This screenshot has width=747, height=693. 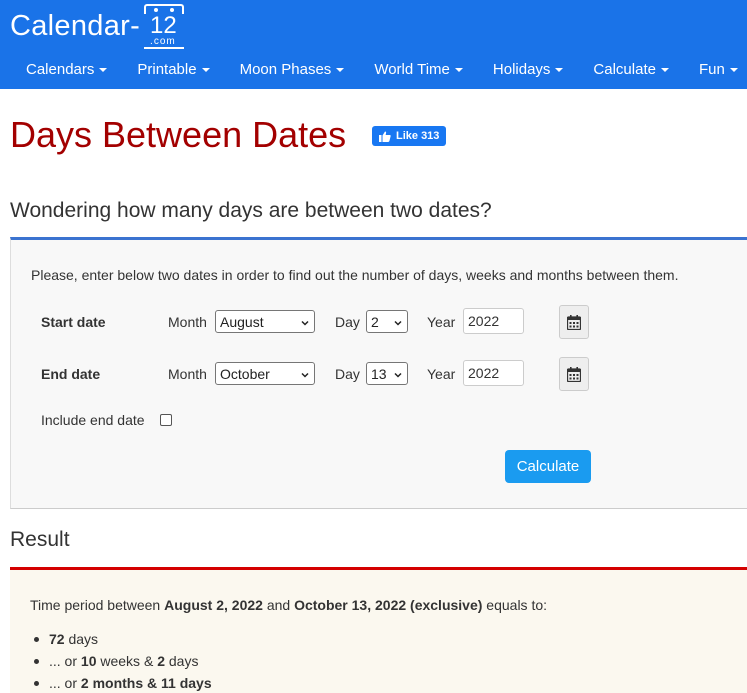 What do you see at coordinates (178, 134) in the screenshot?
I see `page-title: Days Between Dates` at bounding box center [178, 134].